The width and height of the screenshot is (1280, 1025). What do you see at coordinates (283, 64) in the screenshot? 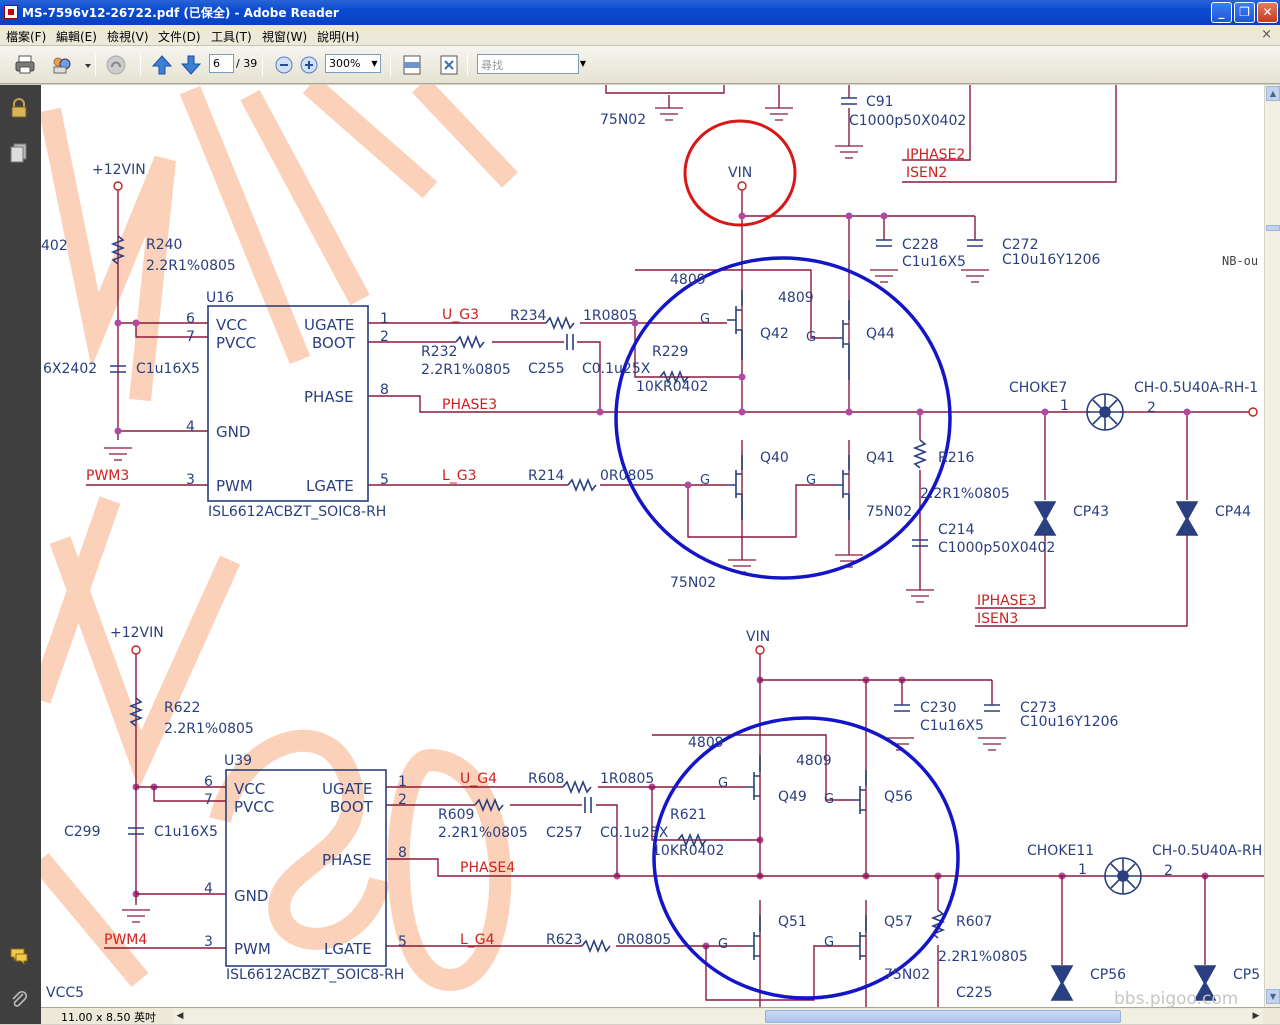
I see `zoom-out-button` at bounding box center [283, 64].